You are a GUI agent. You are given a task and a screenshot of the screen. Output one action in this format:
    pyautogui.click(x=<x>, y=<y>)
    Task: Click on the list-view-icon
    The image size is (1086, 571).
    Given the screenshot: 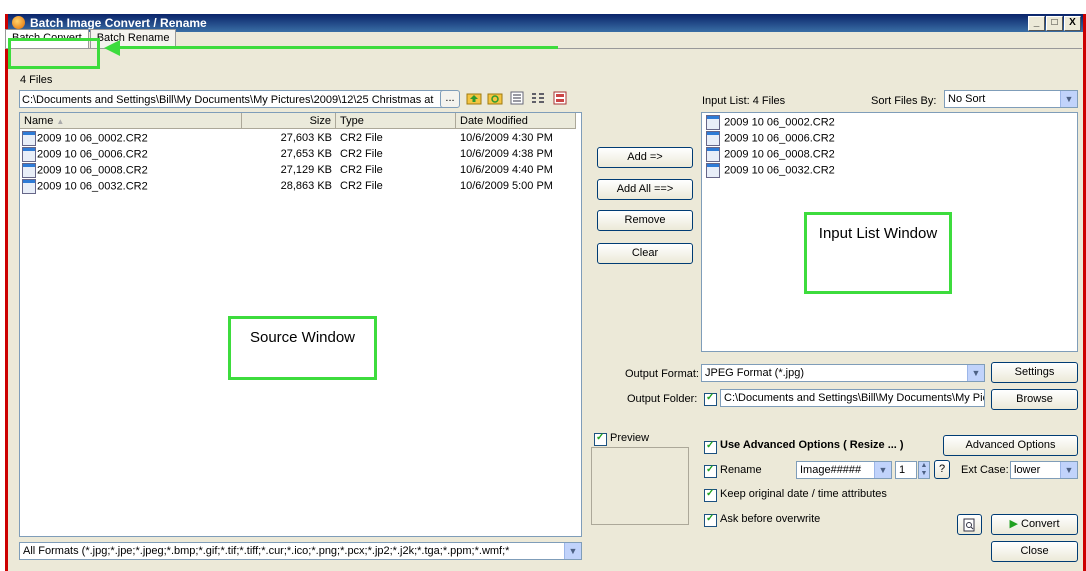 What is the action you would take?
    pyautogui.click(x=538, y=98)
    